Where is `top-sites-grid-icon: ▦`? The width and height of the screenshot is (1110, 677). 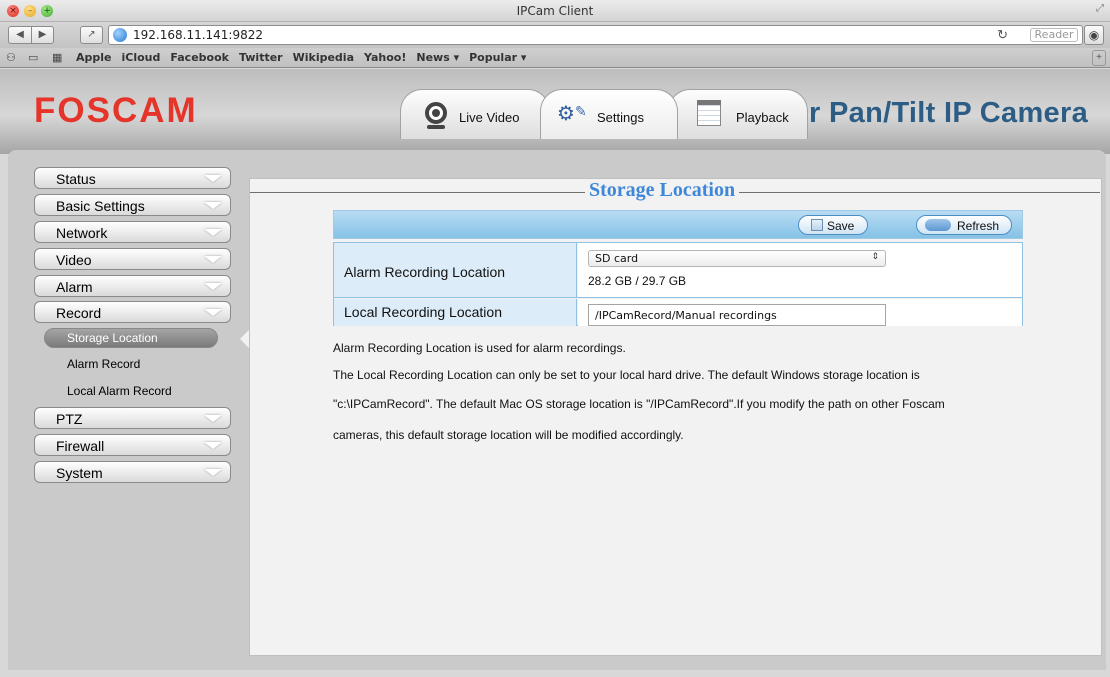 top-sites-grid-icon: ▦ is located at coordinates (57, 57).